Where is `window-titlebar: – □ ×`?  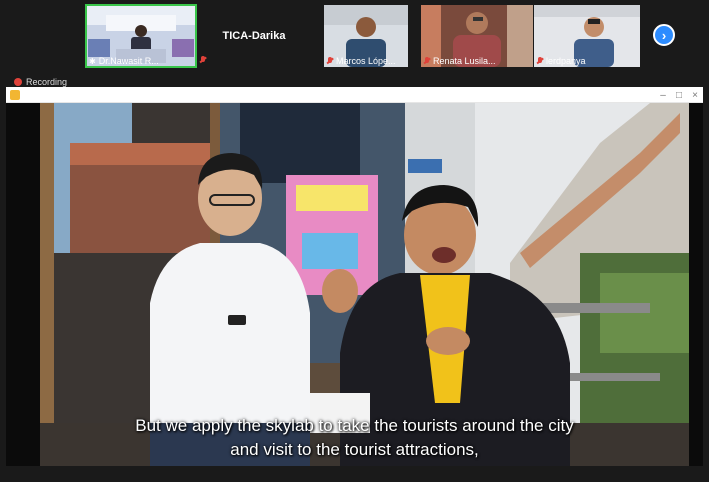
window-titlebar: – □ × is located at coordinates (354, 95).